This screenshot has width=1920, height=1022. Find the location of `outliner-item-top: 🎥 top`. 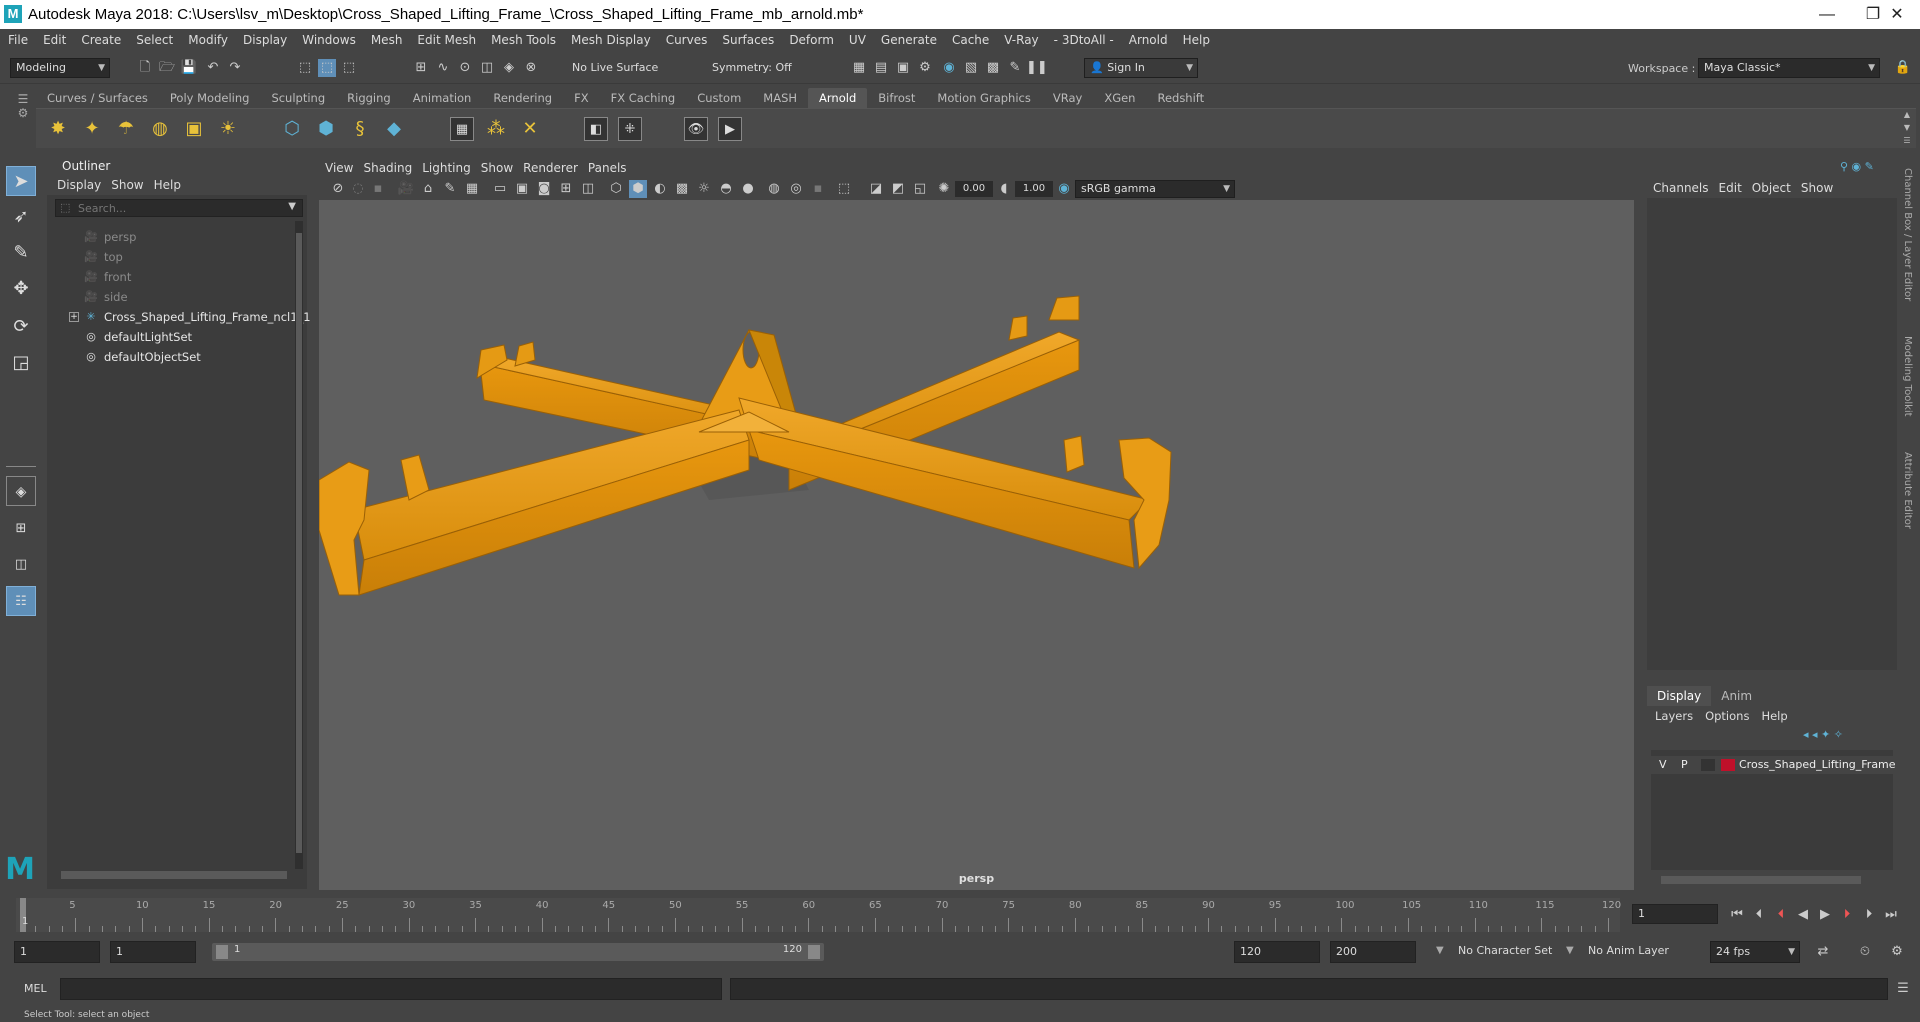

outliner-item-top: 🎥 top is located at coordinates (167, 257).